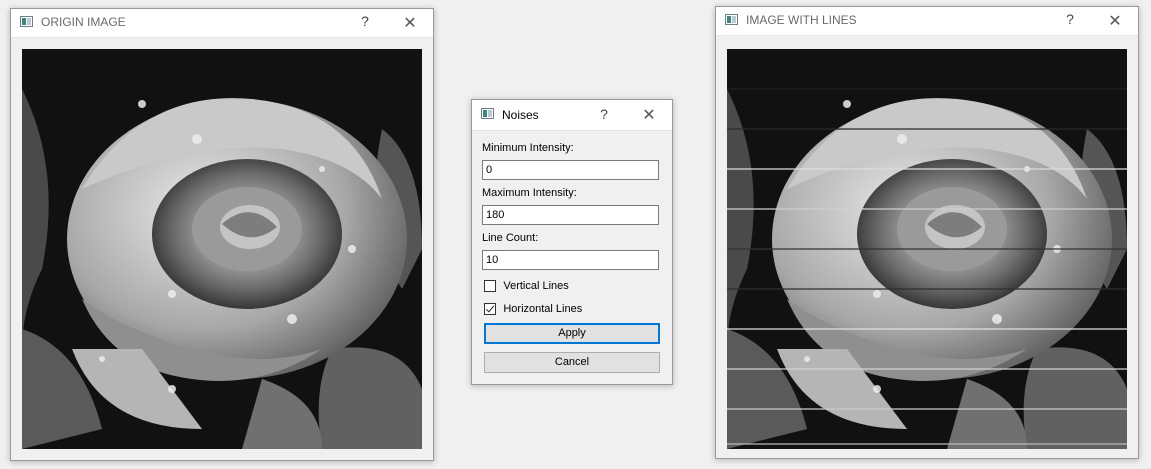 The width and height of the screenshot is (1151, 469). I want to click on line-count-label: Line Count:, so click(510, 238).